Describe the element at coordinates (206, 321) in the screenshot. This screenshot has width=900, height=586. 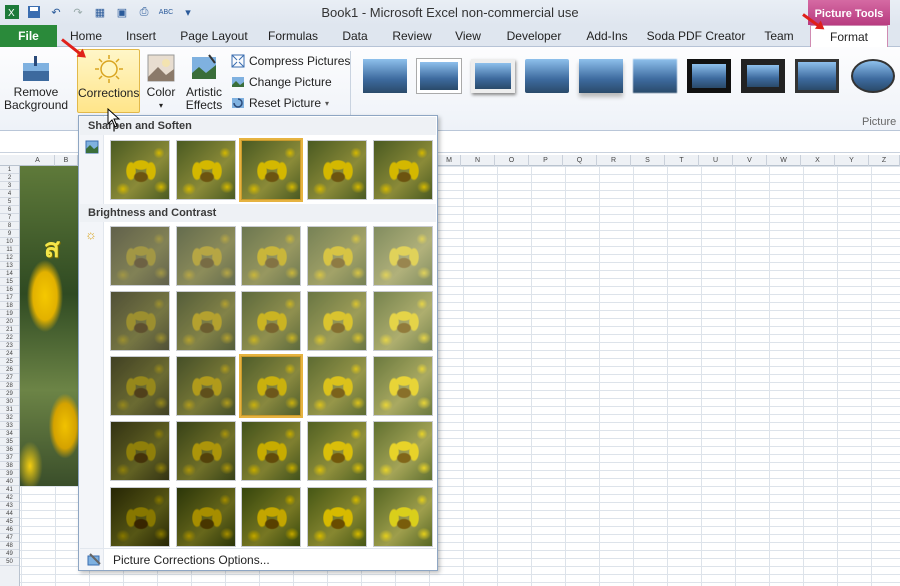
I see `brightness-preset-r2c2` at that location.